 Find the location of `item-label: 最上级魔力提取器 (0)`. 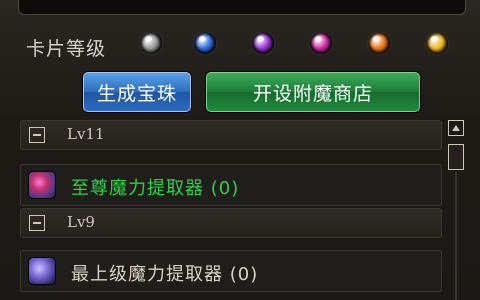

item-label: 最上级魔力提取器 (0) is located at coordinates (165, 274).